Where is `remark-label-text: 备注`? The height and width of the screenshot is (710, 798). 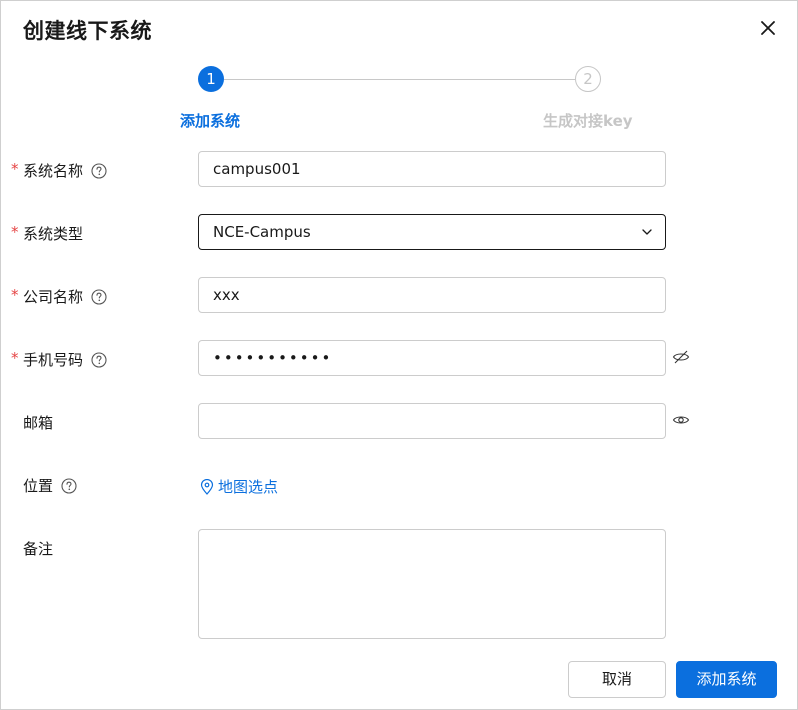 remark-label-text: 备注 is located at coordinates (38, 549).